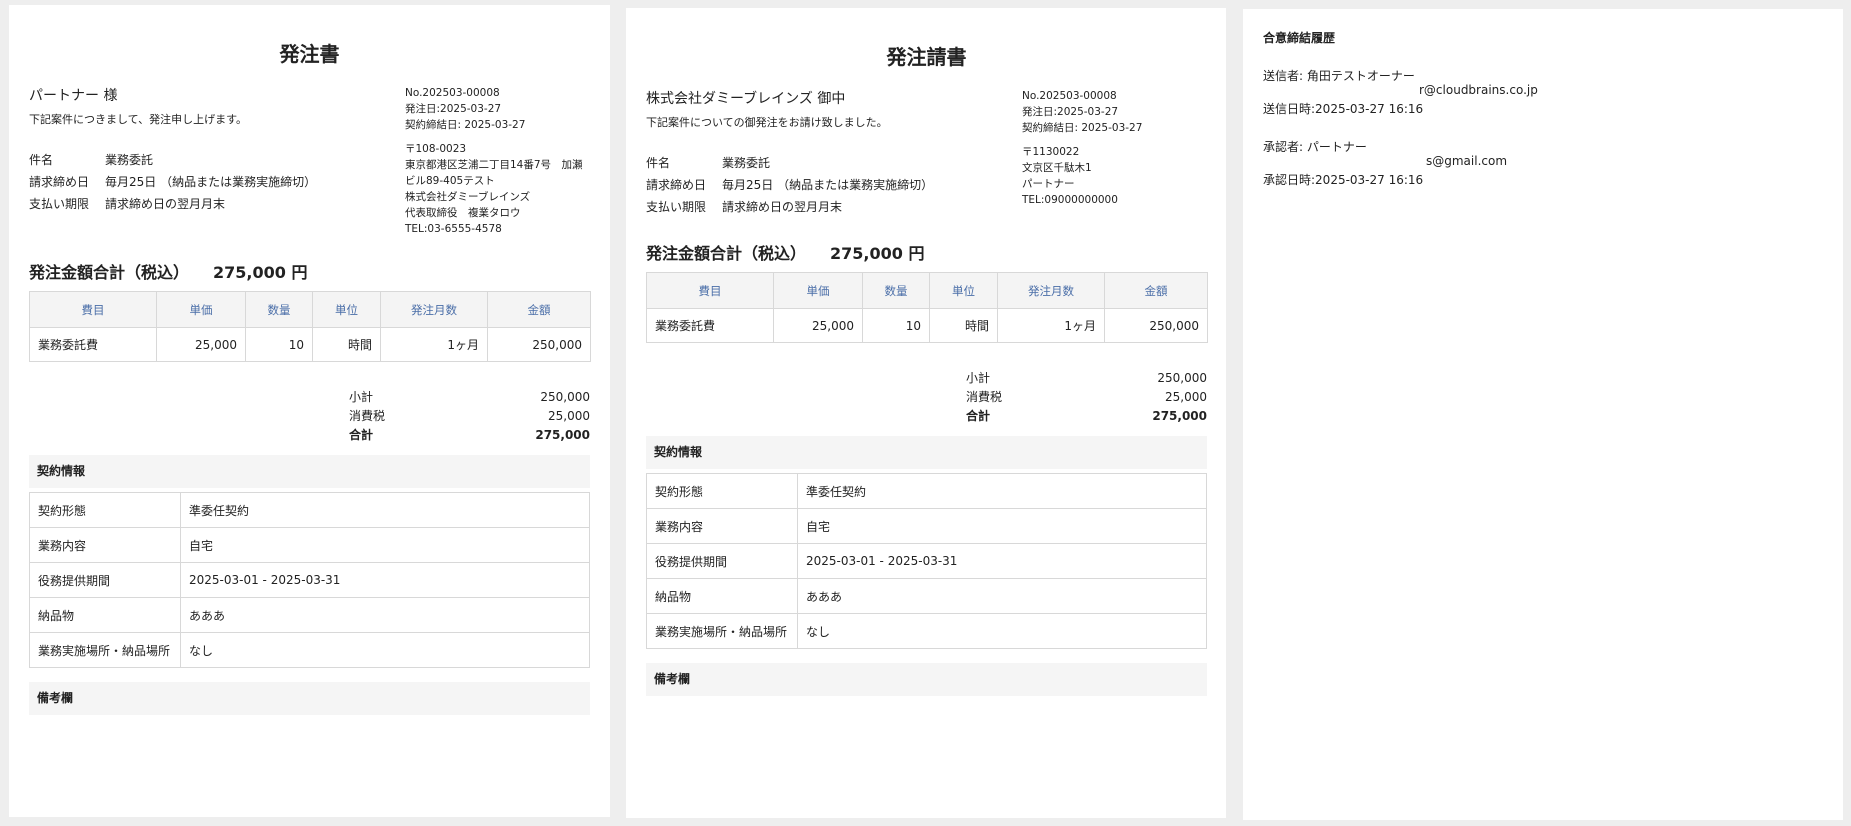  What do you see at coordinates (1339, 76) in the screenshot?
I see `sender: 送信者: 角田テストオーナー` at bounding box center [1339, 76].